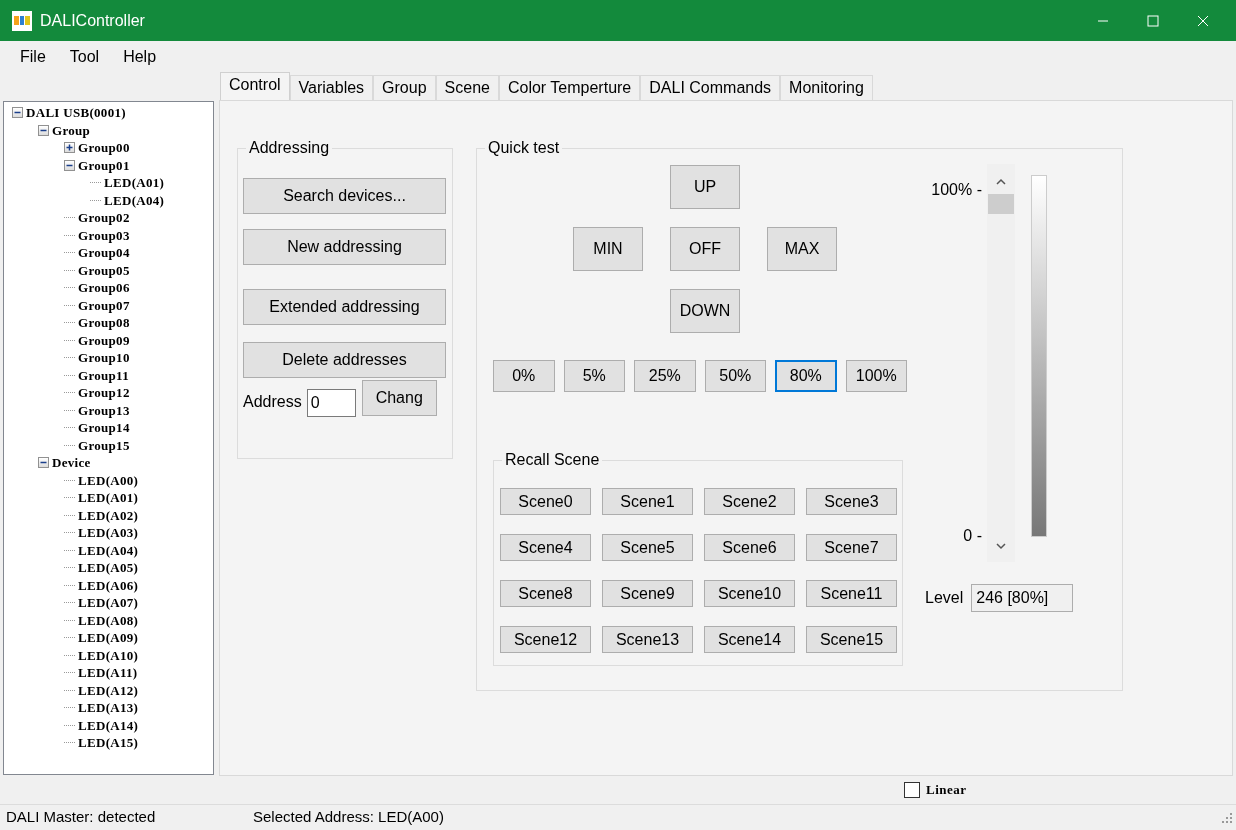 This screenshot has width=1236, height=830. What do you see at coordinates (104, 305) in the screenshot?
I see `tree-item: Group07` at bounding box center [104, 305].